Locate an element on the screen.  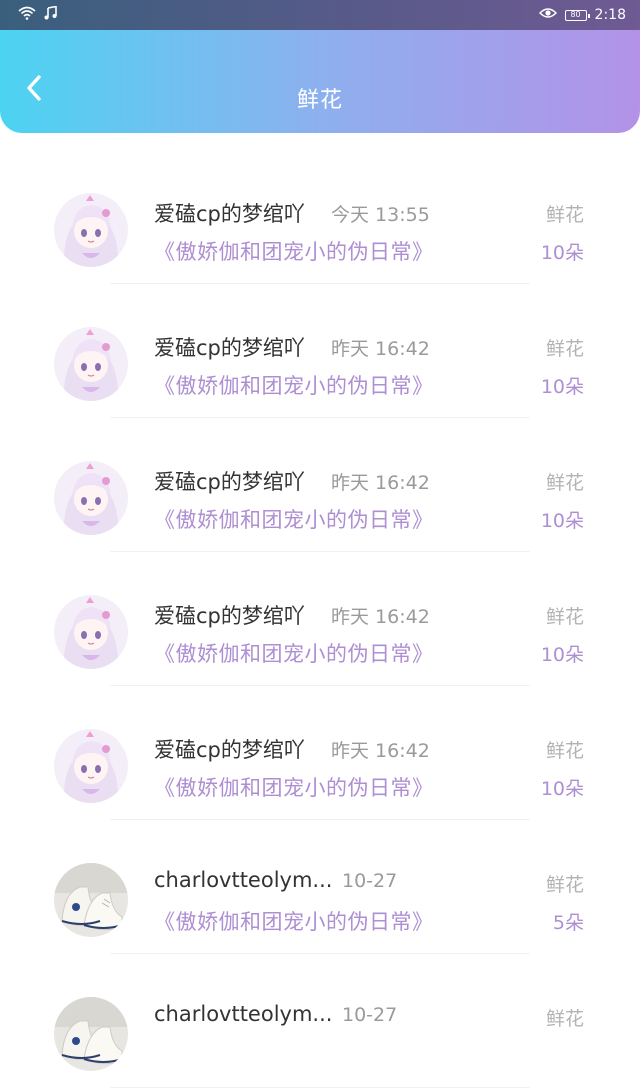
send-time: 今天 13:55 is located at coordinates (380, 215).